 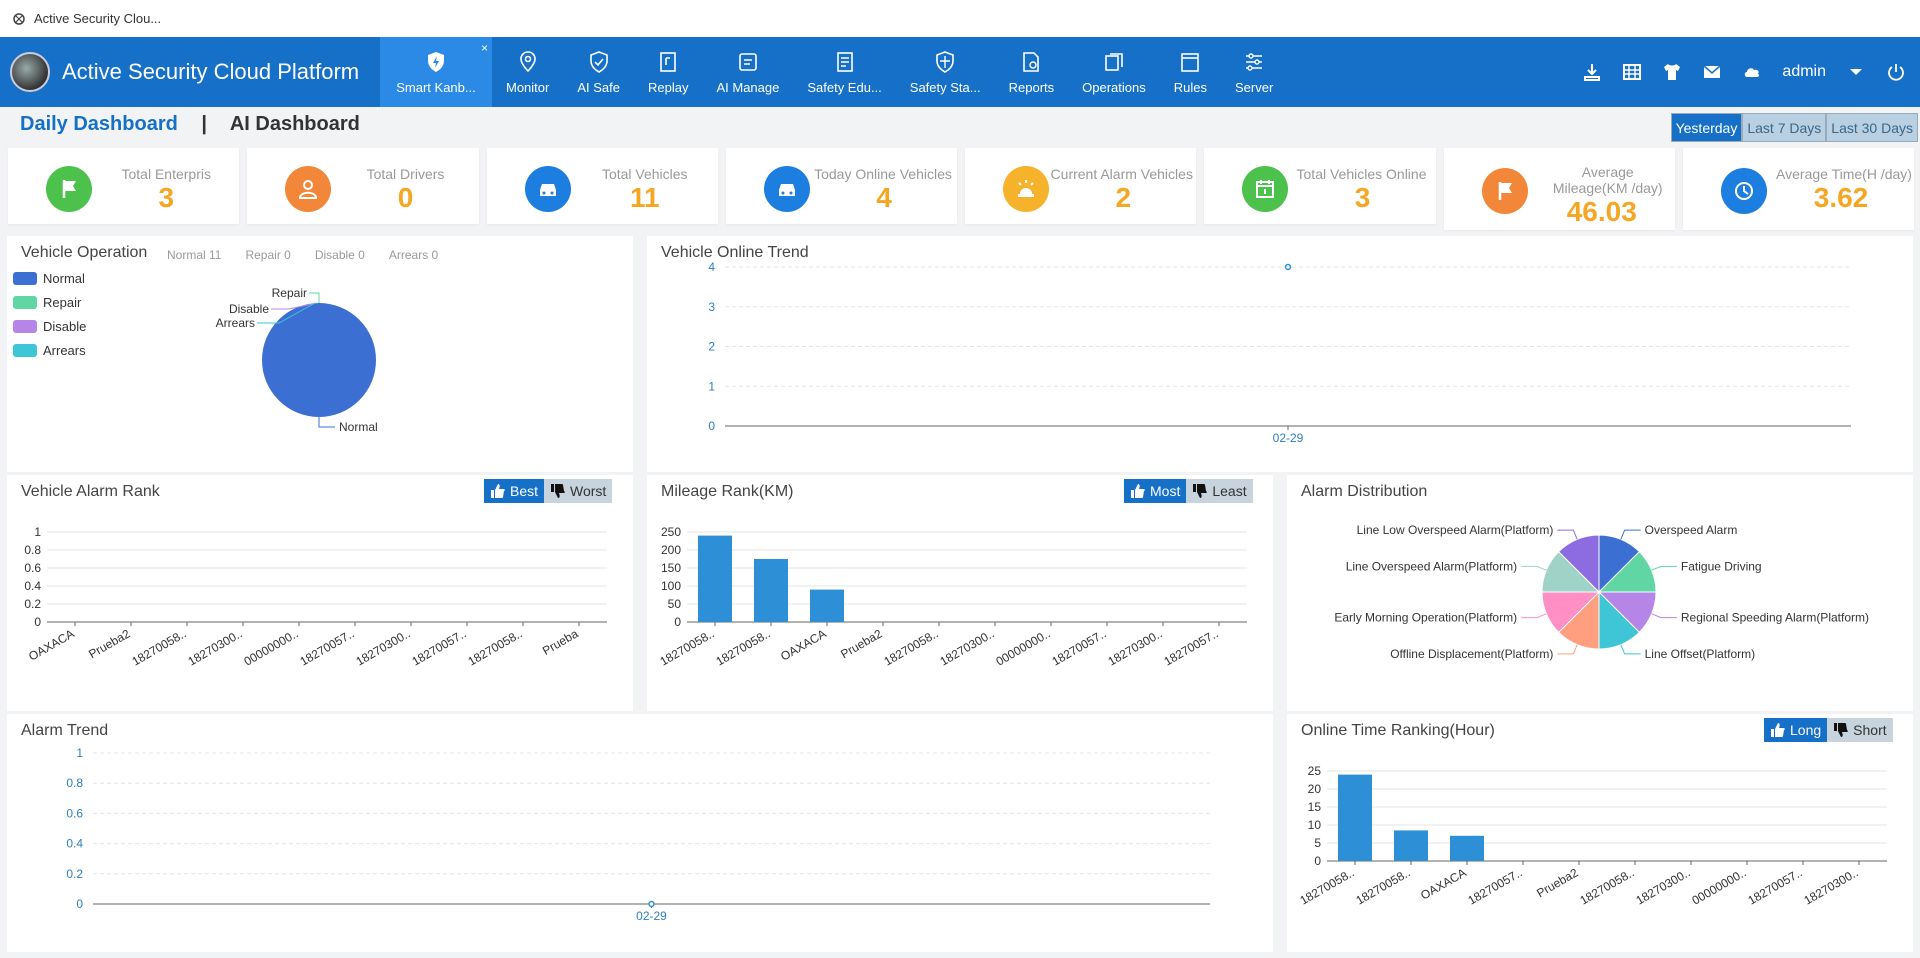 What do you see at coordinates (295, 124) in the screenshot?
I see `tab-ai-dashboard: AI Dashboard` at bounding box center [295, 124].